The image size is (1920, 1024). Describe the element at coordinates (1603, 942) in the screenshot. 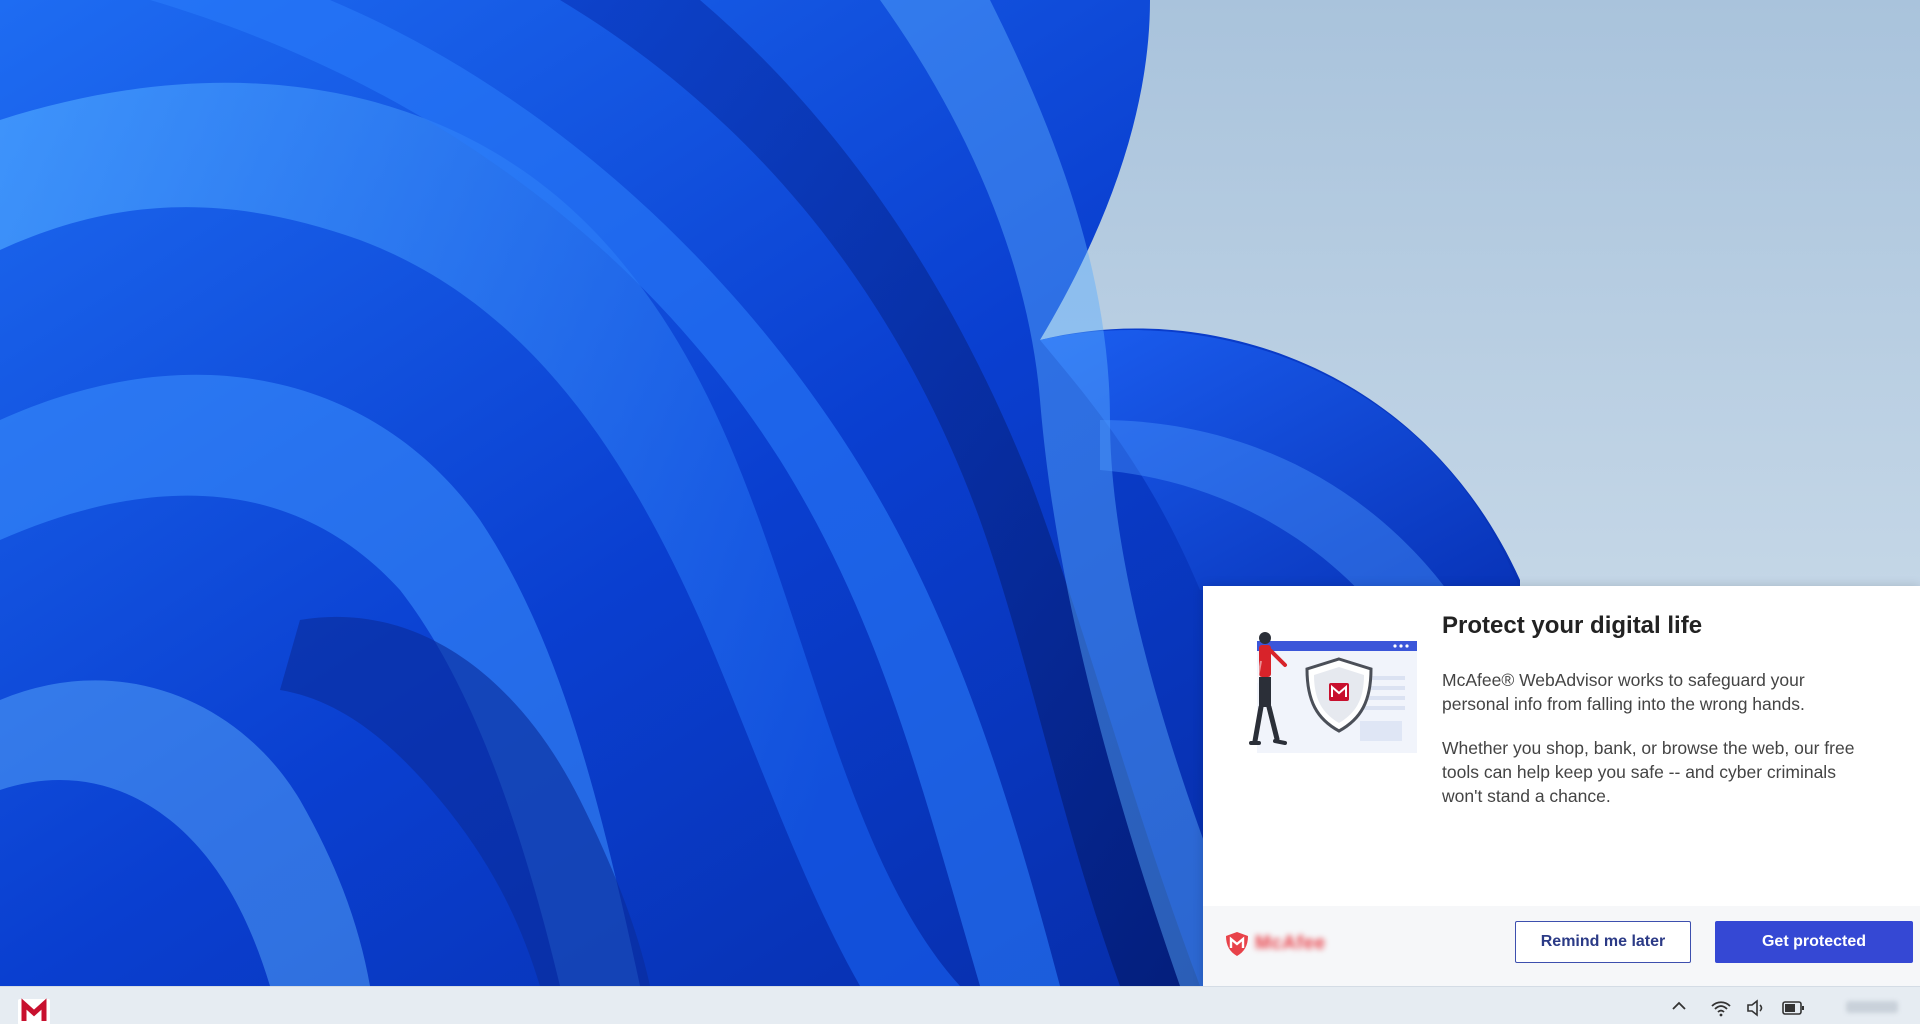

I see `remind-later-button: Remind me later` at that location.